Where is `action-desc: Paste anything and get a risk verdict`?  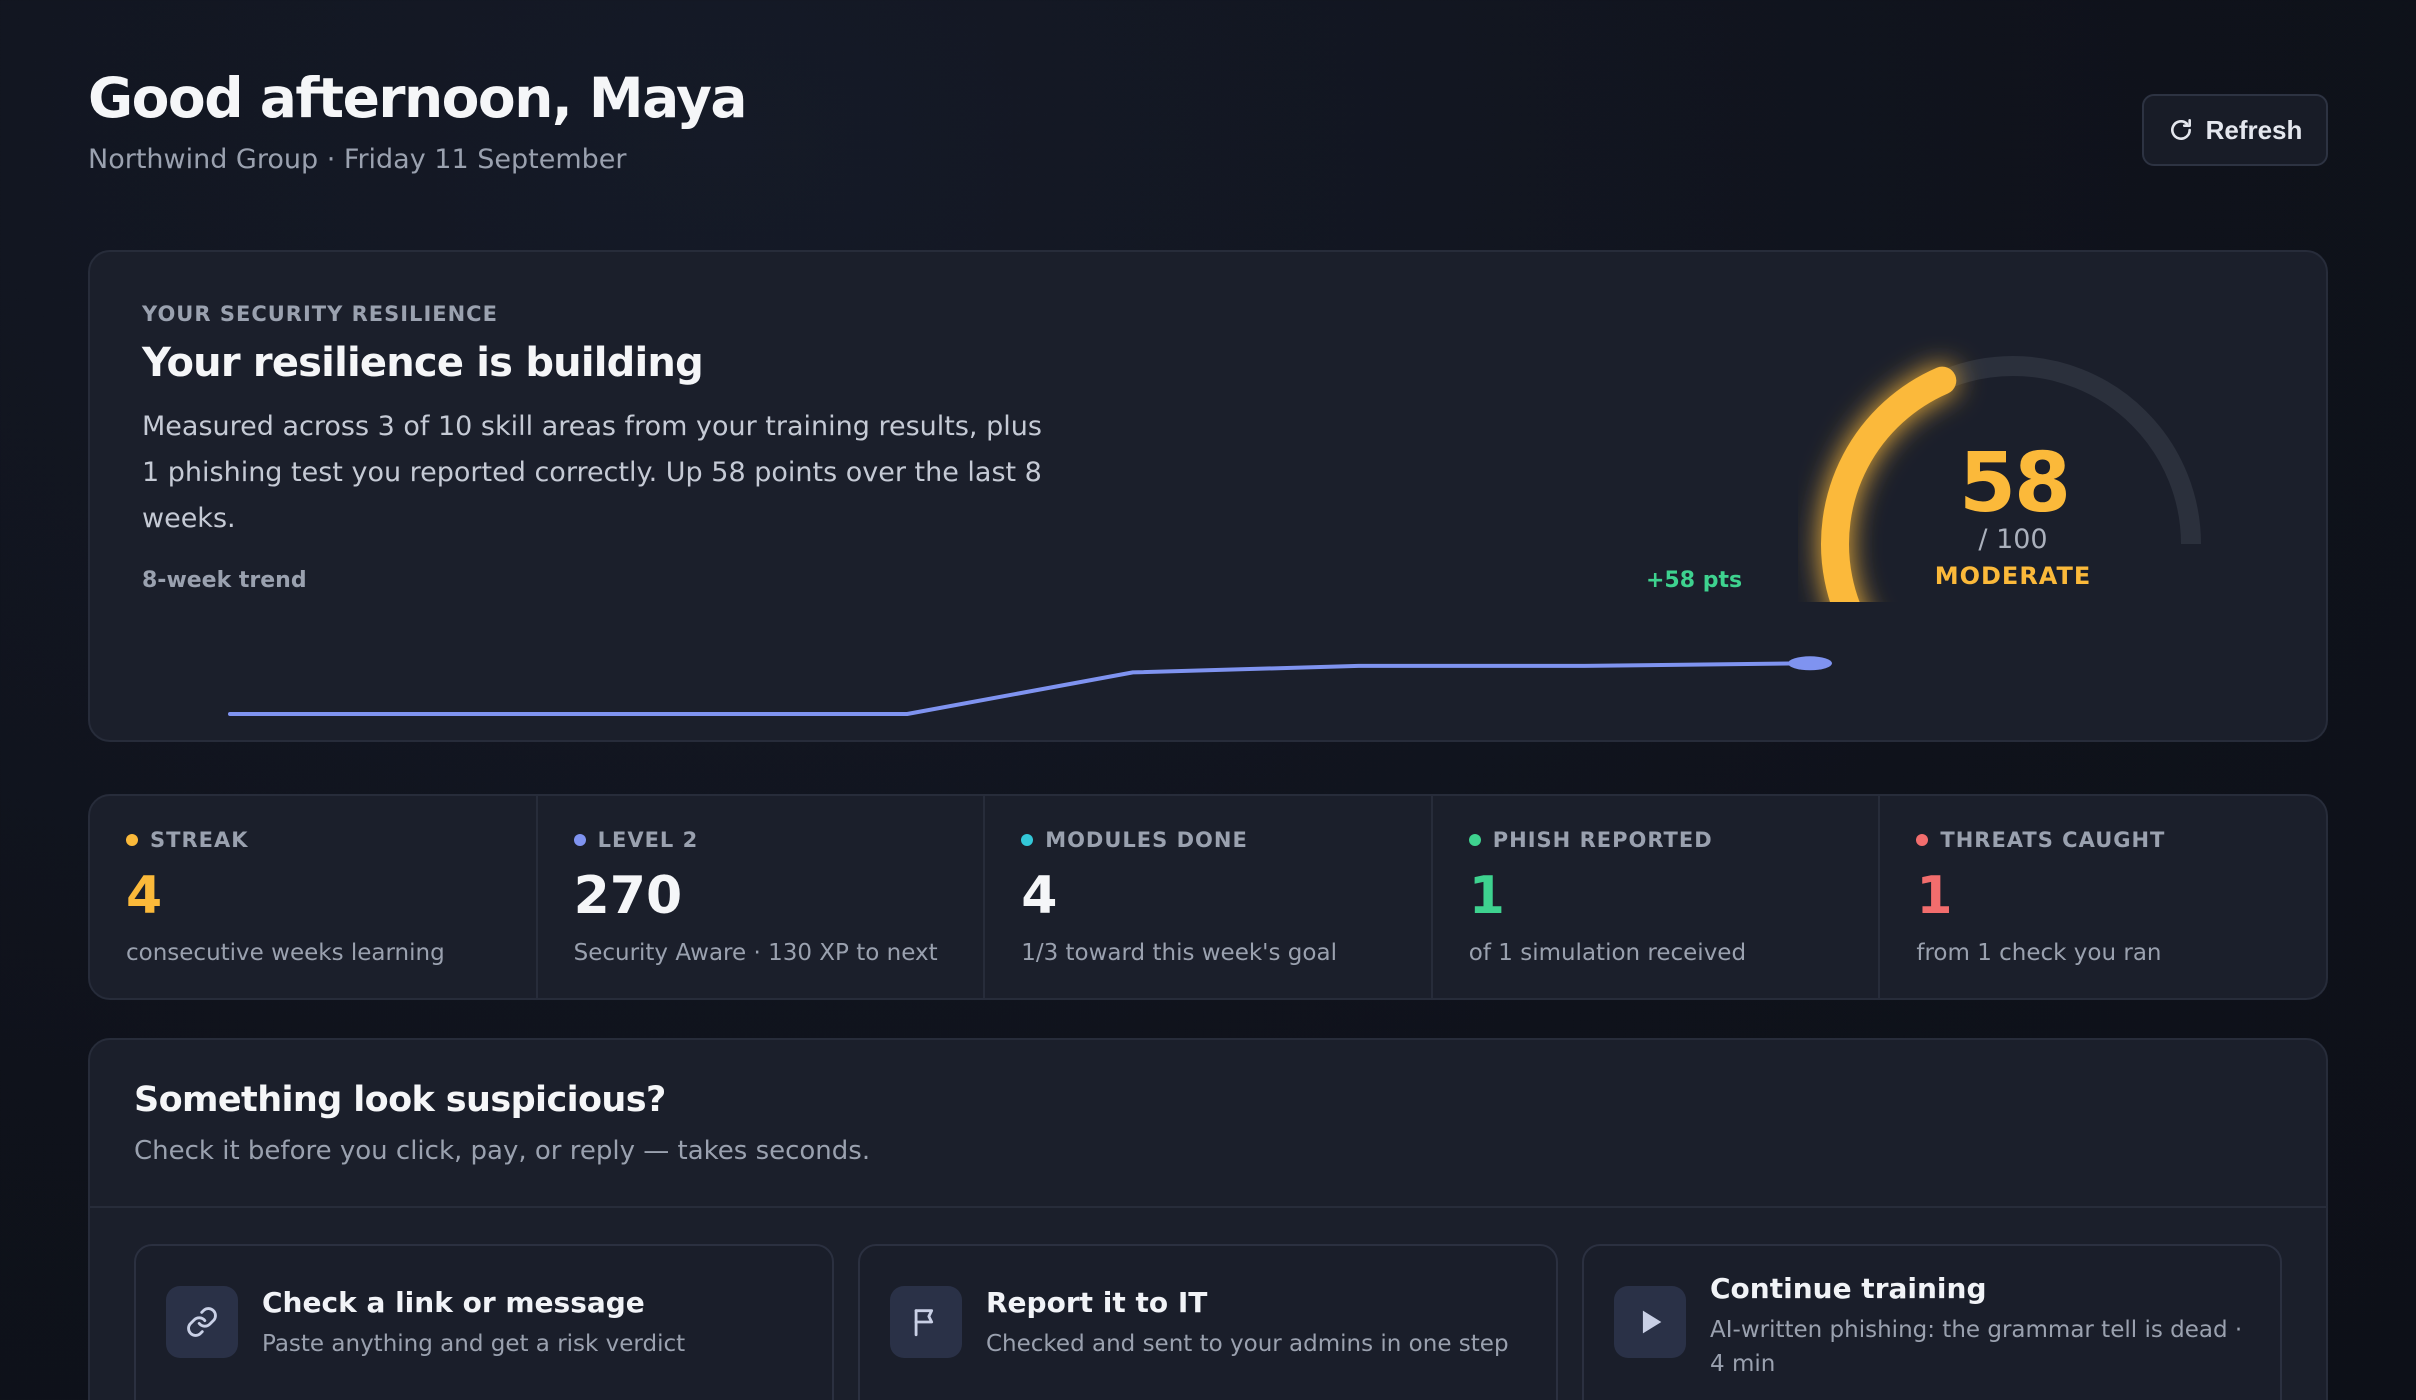
action-desc: Paste anything and get a risk verdict is located at coordinates (474, 1344).